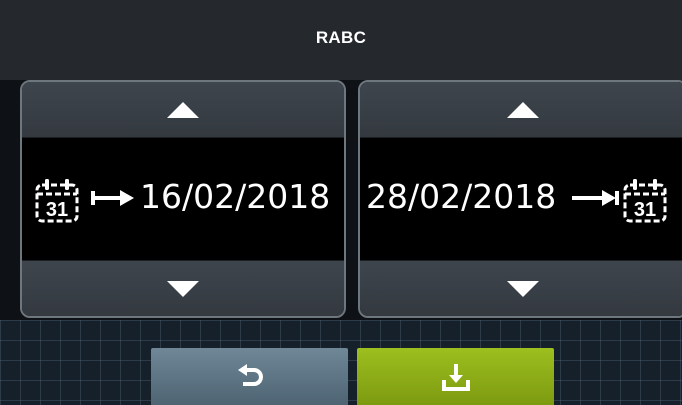 The image size is (682, 405). I want to click on calendar-end-icon: 31, so click(645, 201).